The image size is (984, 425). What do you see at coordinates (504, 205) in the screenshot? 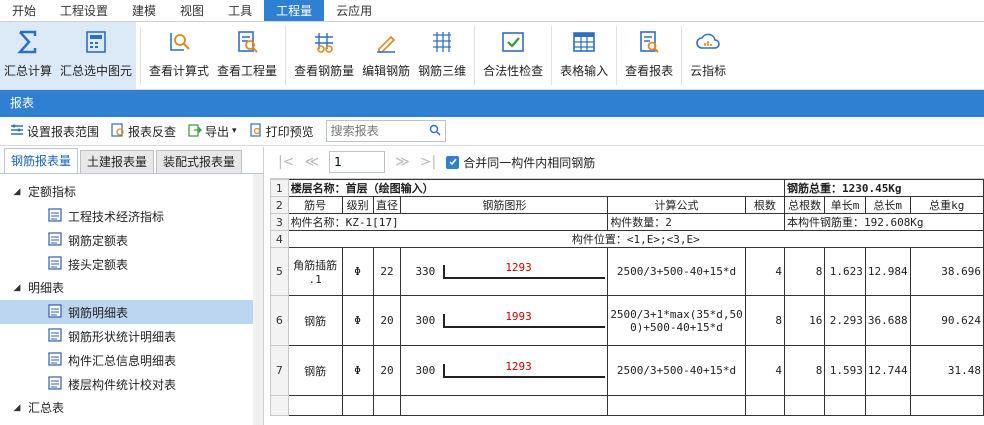
I see `col-header: 钢筋图形` at bounding box center [504, 205].